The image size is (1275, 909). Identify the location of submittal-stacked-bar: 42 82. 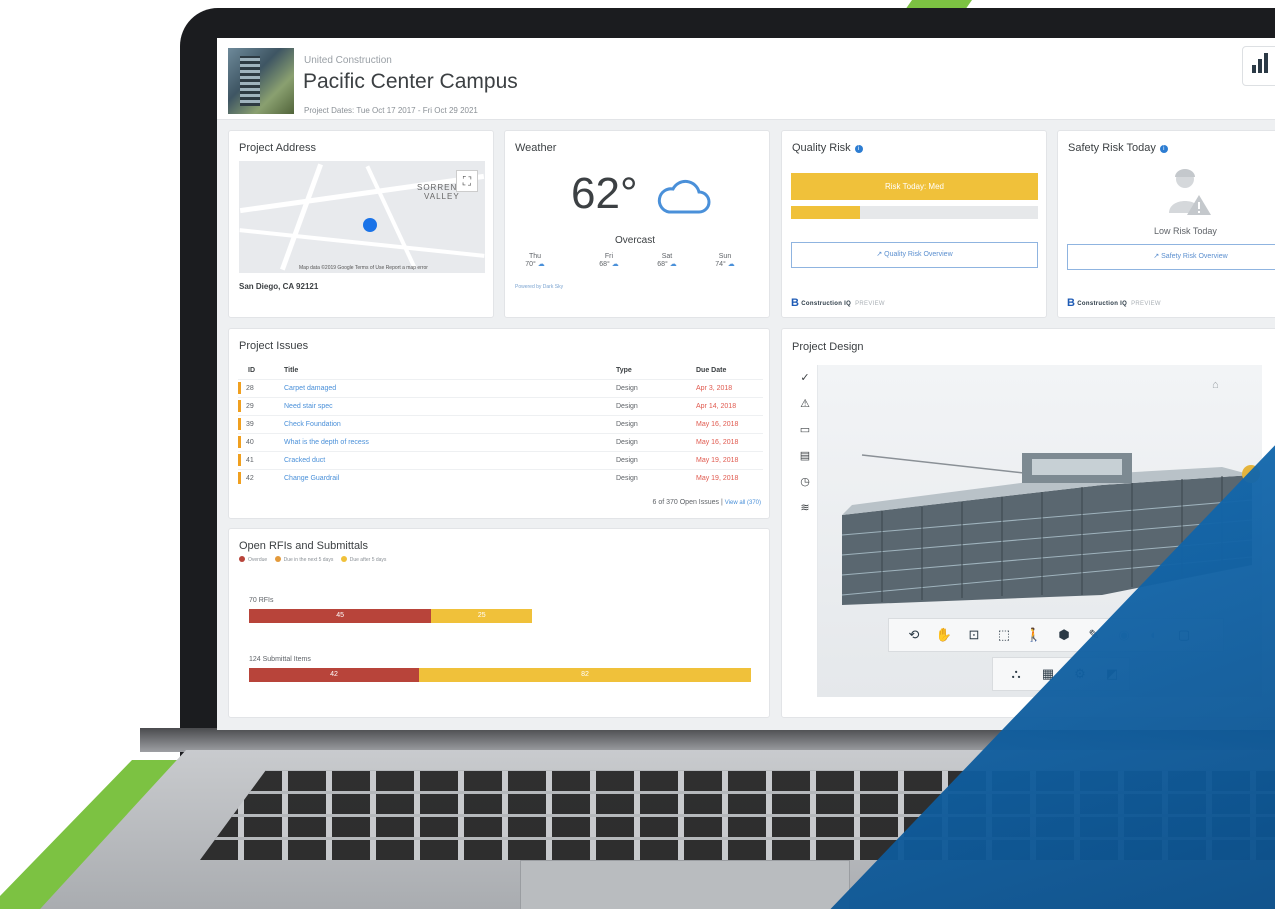
(500, 675).